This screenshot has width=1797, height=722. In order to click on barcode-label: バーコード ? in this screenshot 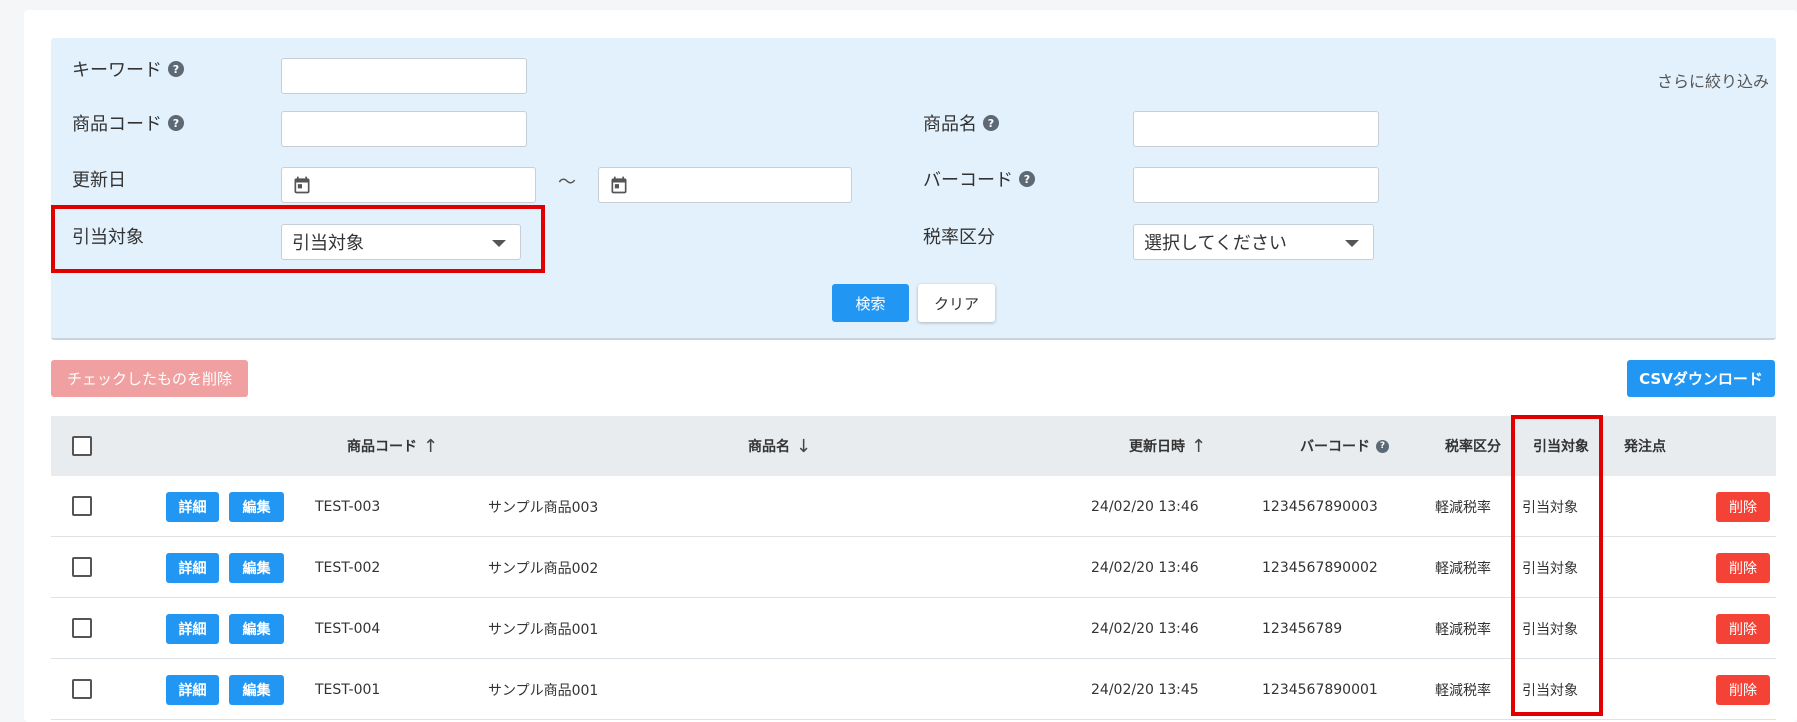, I will do `click(979, 179)`.